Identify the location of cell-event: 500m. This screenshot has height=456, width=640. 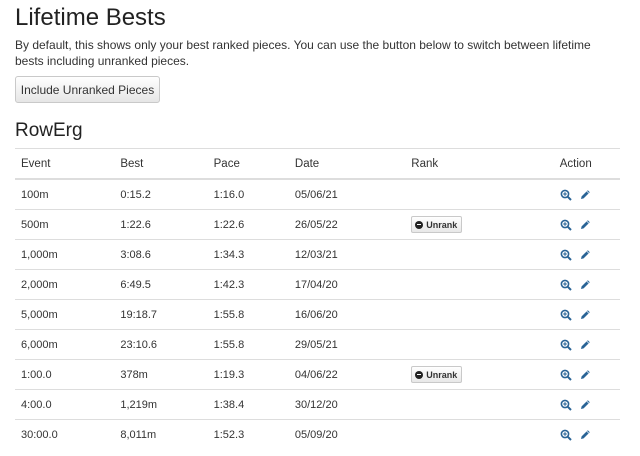
(65, 224).